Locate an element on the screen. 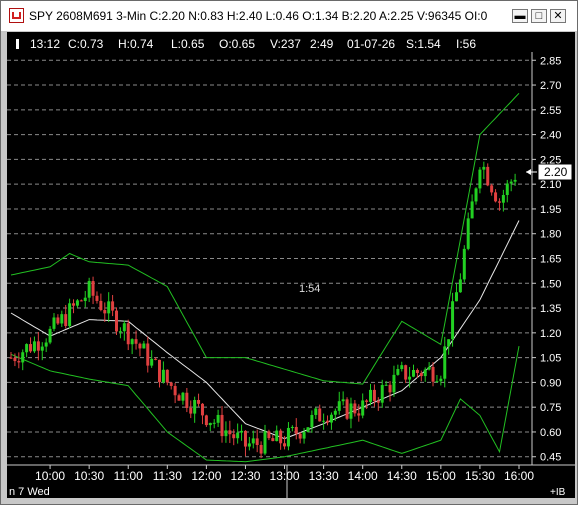 The height and width of the screenshot is (505, 578). x-tick-label: 16:00 is located at coordinates (519, 476).